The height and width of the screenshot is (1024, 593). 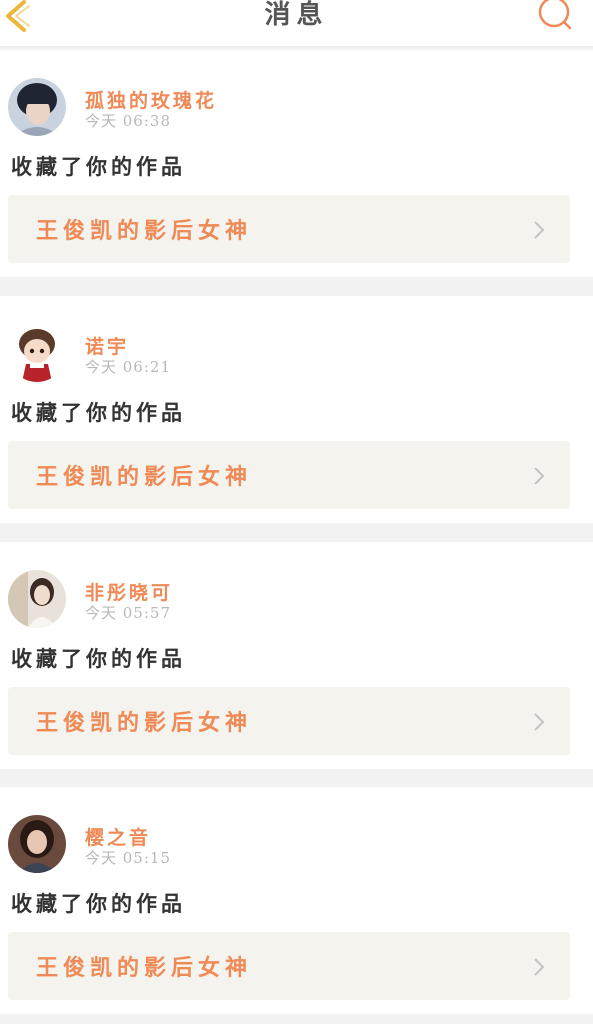 I want to click on timestamp: 今天 05:57, so click(x=128, y=613).